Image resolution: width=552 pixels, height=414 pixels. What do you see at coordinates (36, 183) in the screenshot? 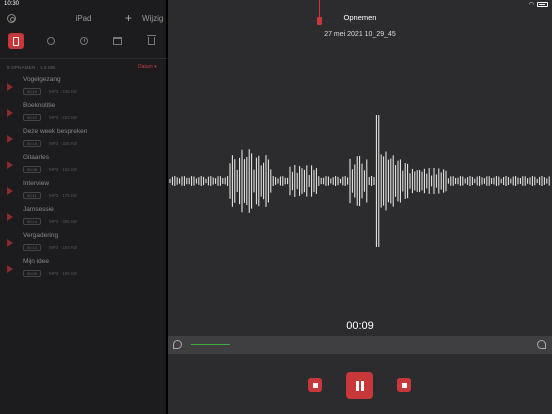
I see `recording-name: Interview` at bounding box center [36, 183].